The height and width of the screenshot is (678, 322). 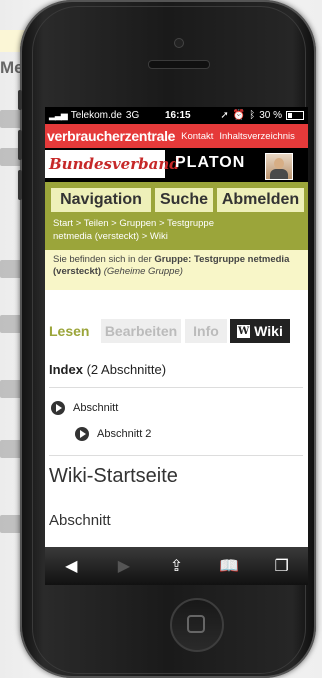 What do you see at coordinates (143, 271) in the screenshot?
I see `notice-group-type: (Geheime Gruppe)` at bounding box center [143, 271].